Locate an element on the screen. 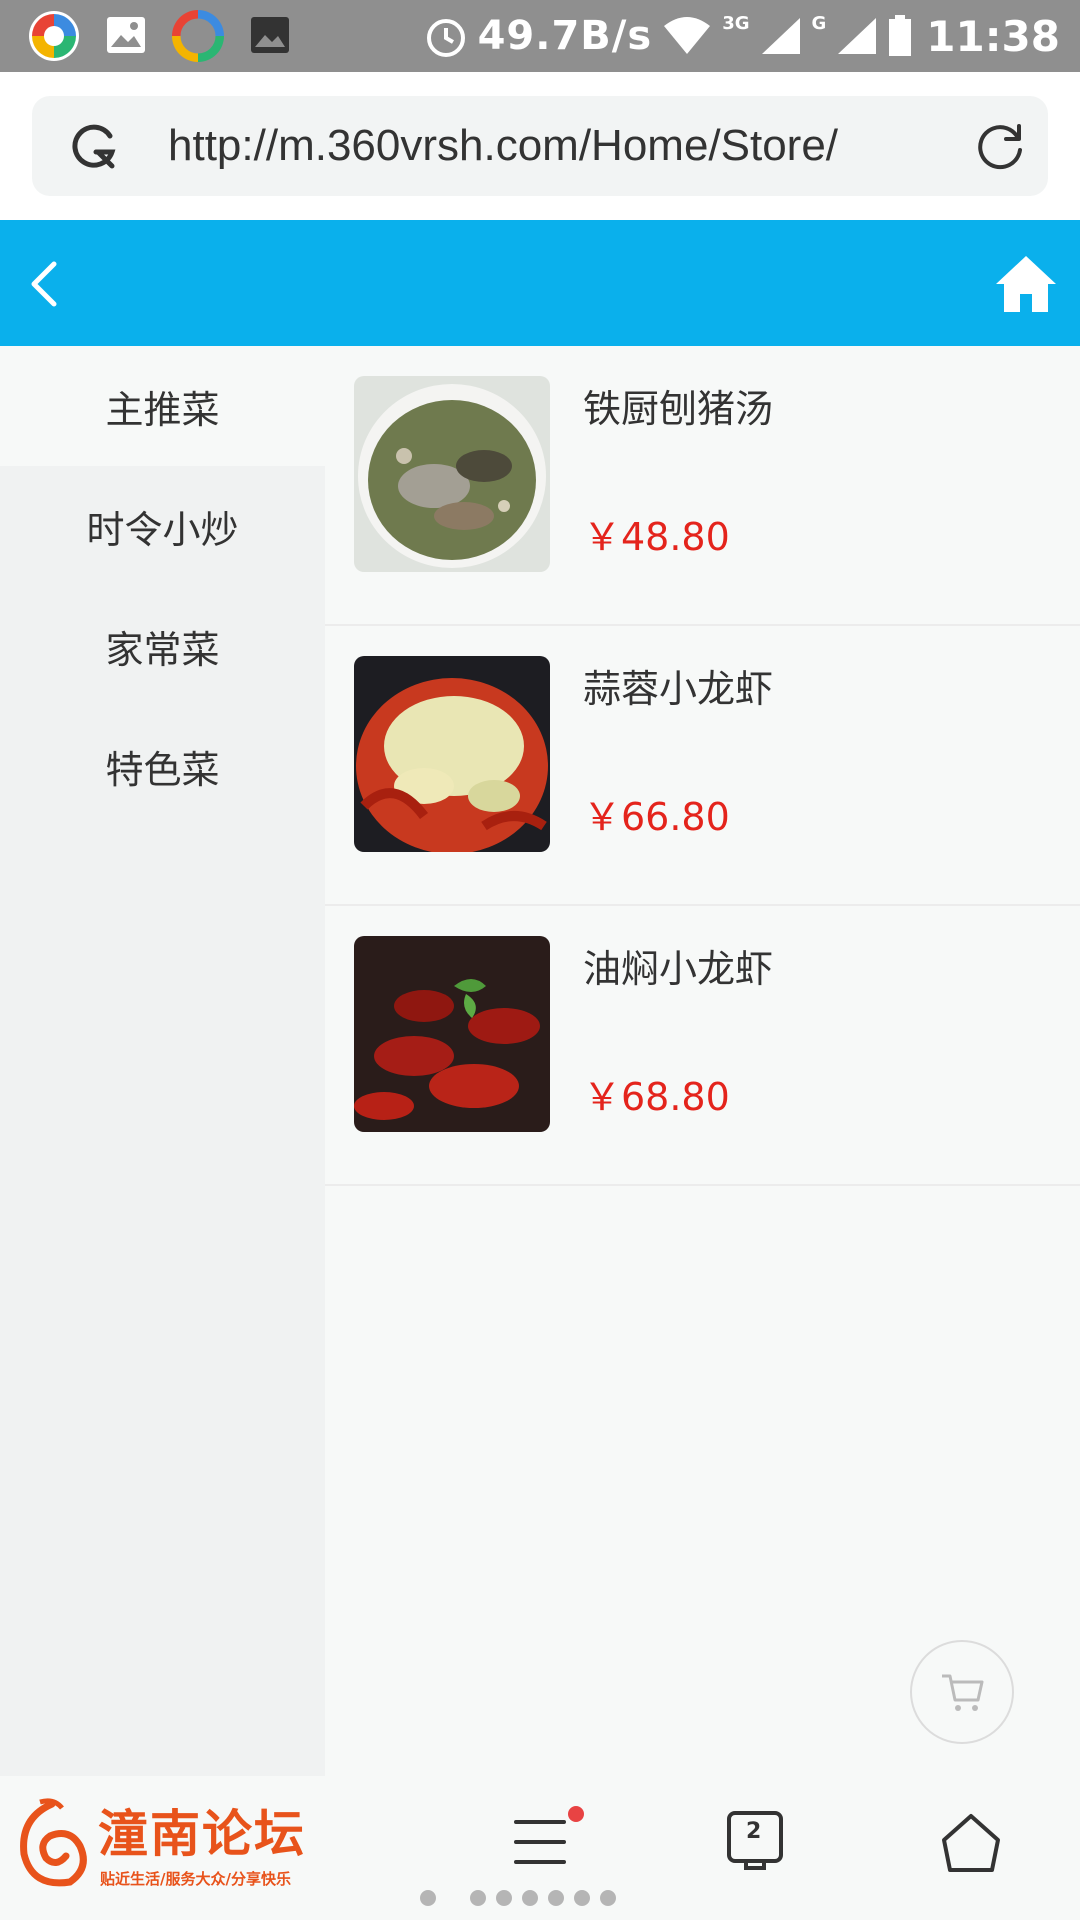 Image resolution: width=1080 pixels, height=1920 pixels. cart-button is located at coordinates (962, 1692).